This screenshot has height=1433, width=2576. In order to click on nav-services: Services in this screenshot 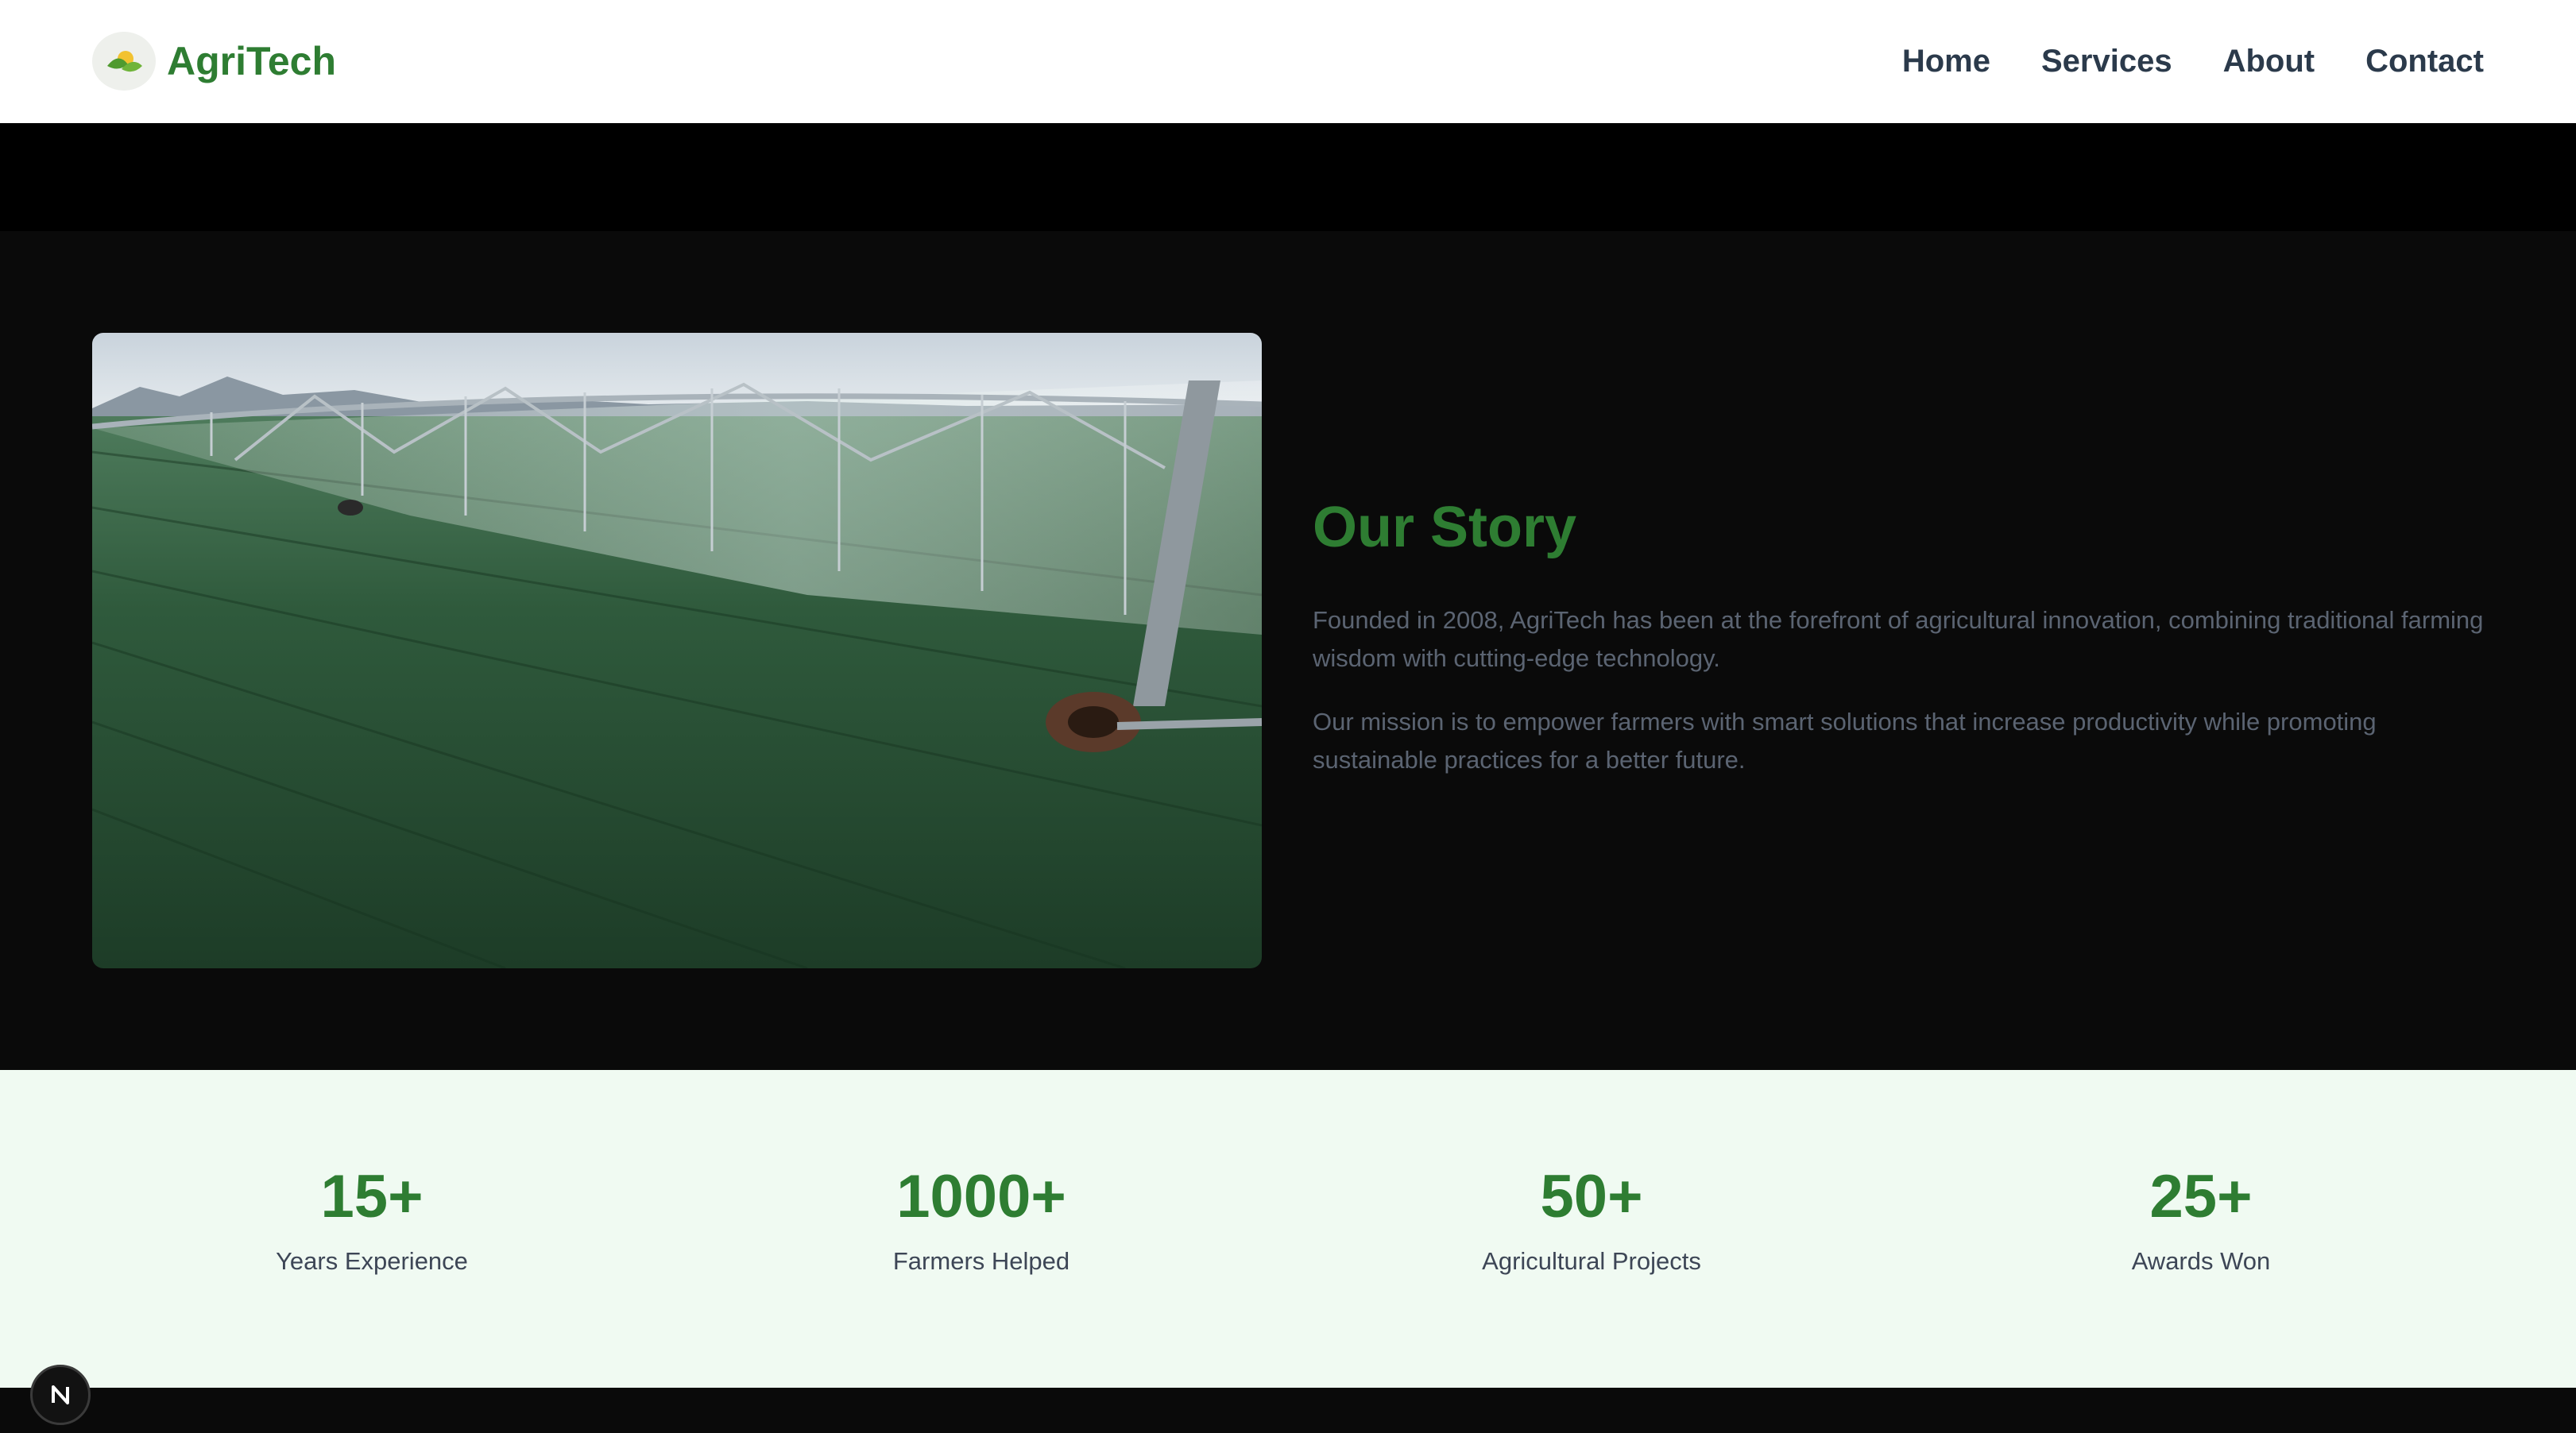, I will do `click(2106, 61)`.